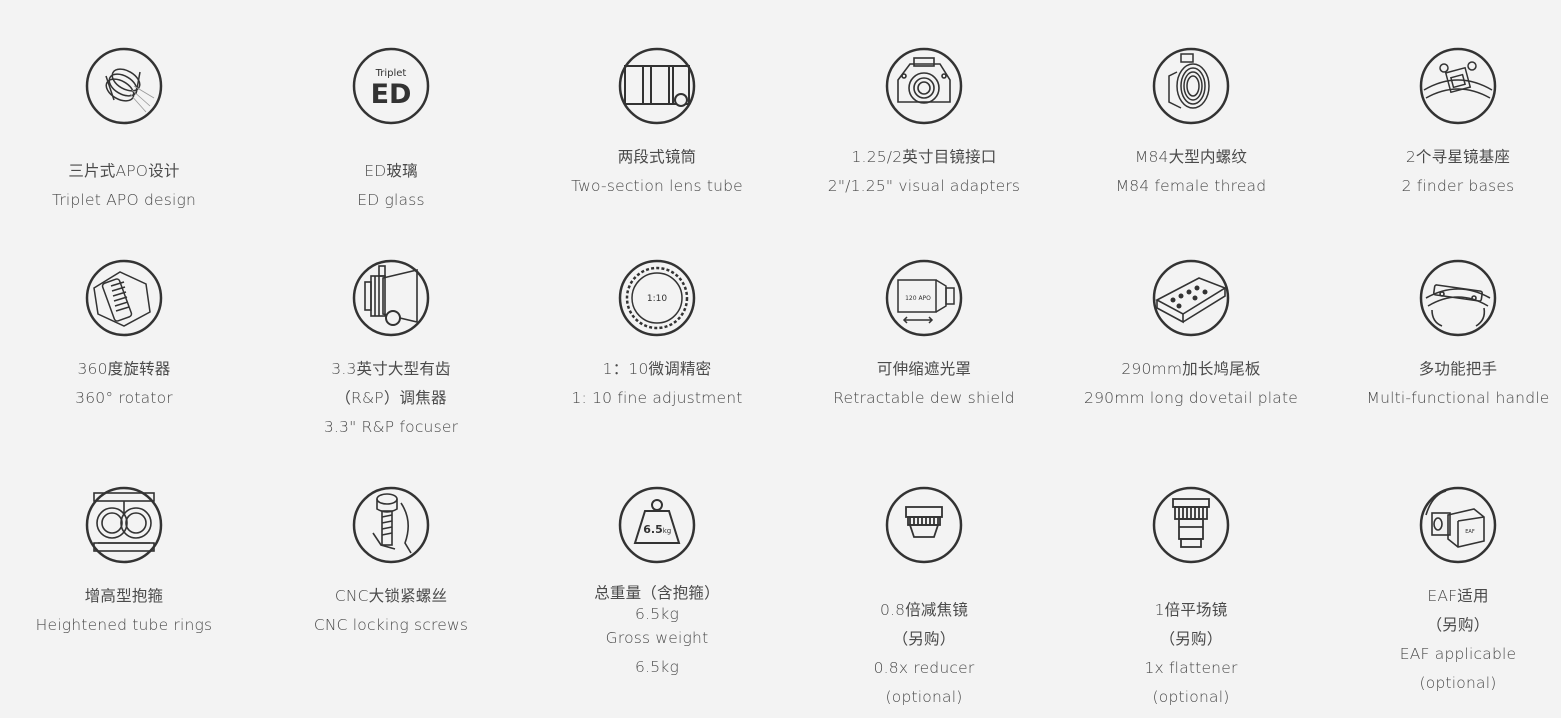 The image size is (1561, 718). Describe the element at coordinates (1191, 369) in the screenshot. I see `feature-title: 290mm加长鸠尾板` at that location.